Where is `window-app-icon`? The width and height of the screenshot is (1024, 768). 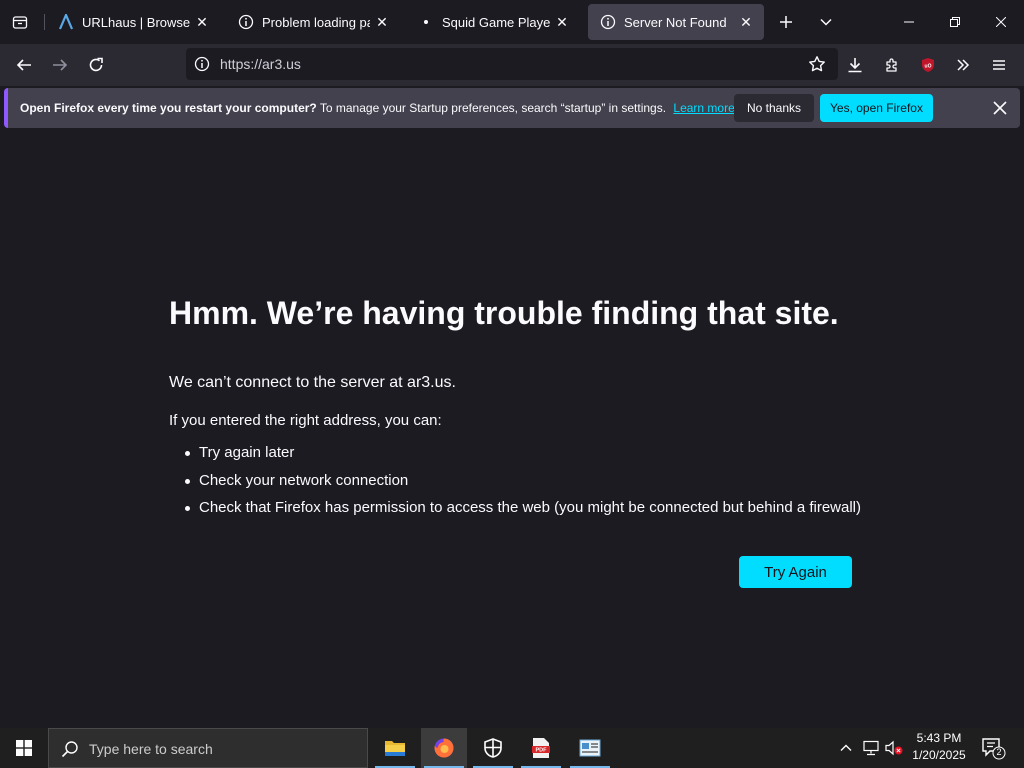
window-app-icon is located at coordinates (590, 748).